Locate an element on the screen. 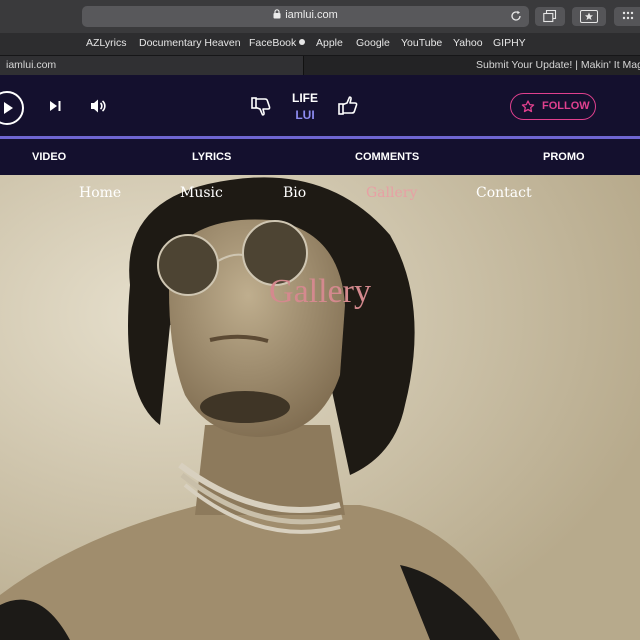 This screenshot has height=640, width=640. bookmark-yahoo: Yahoo is located at coordinates (468, 43).